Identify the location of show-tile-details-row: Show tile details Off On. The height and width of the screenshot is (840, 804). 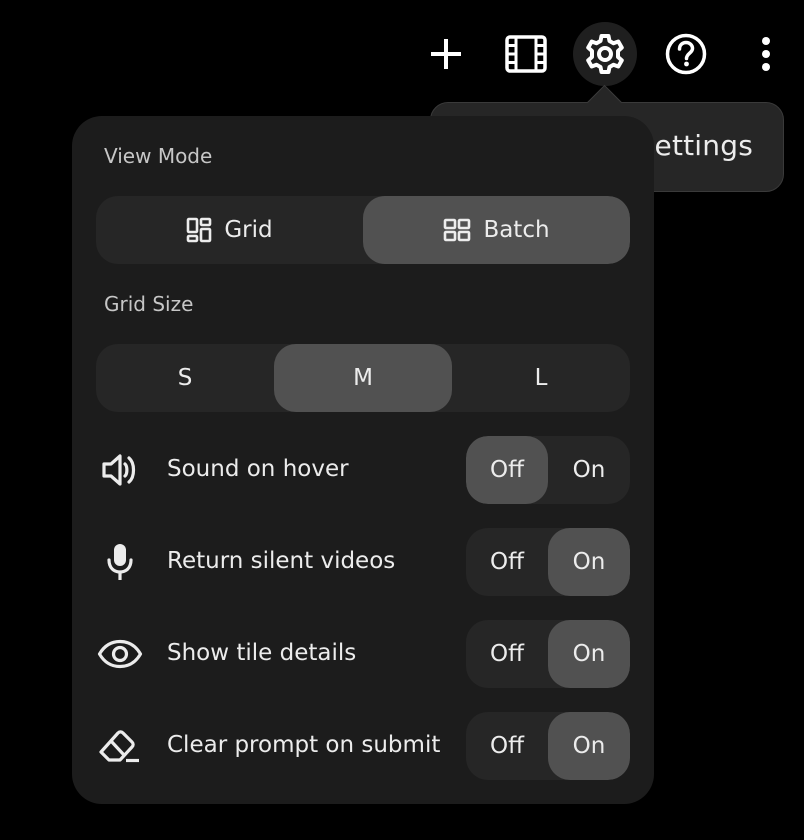
(363, 654).